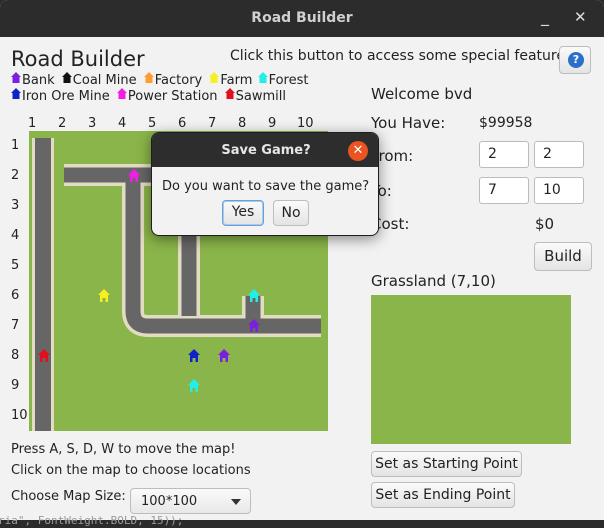 This screenshot has height=528, width=604. I want to click on no-button: No, so click(291, 213).